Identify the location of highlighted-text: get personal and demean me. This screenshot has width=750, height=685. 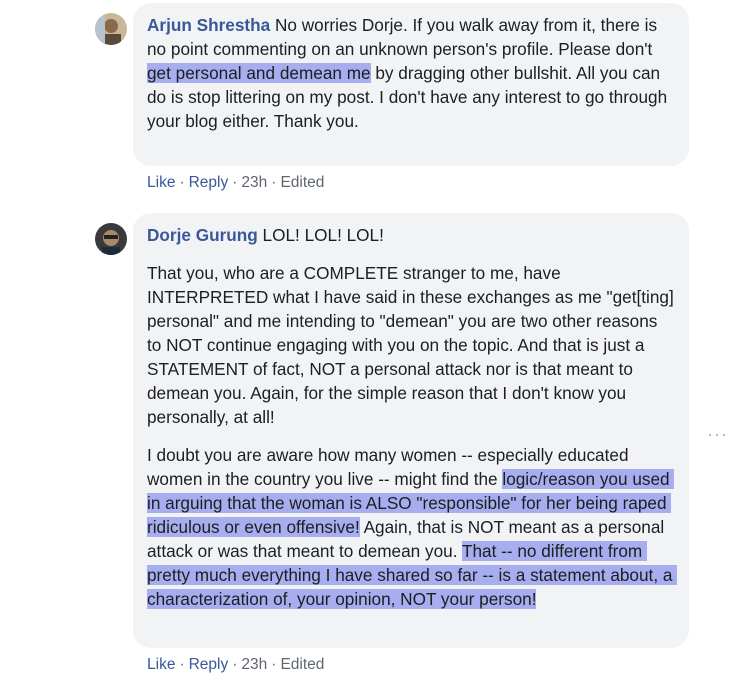
(259, 73).